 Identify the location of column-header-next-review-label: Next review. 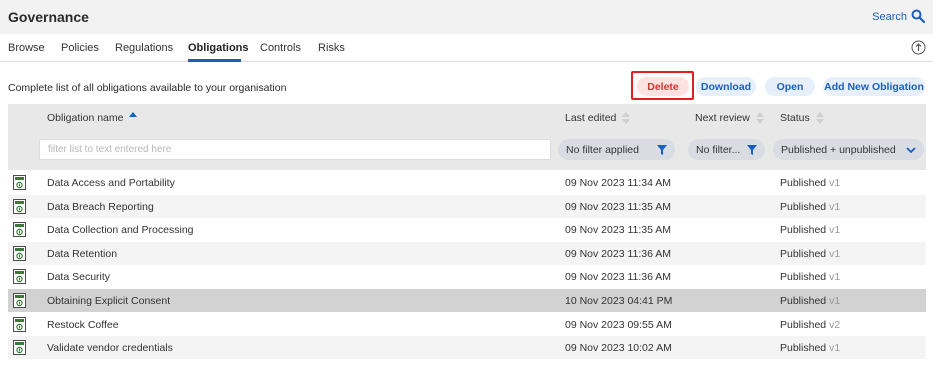
(722, 118).